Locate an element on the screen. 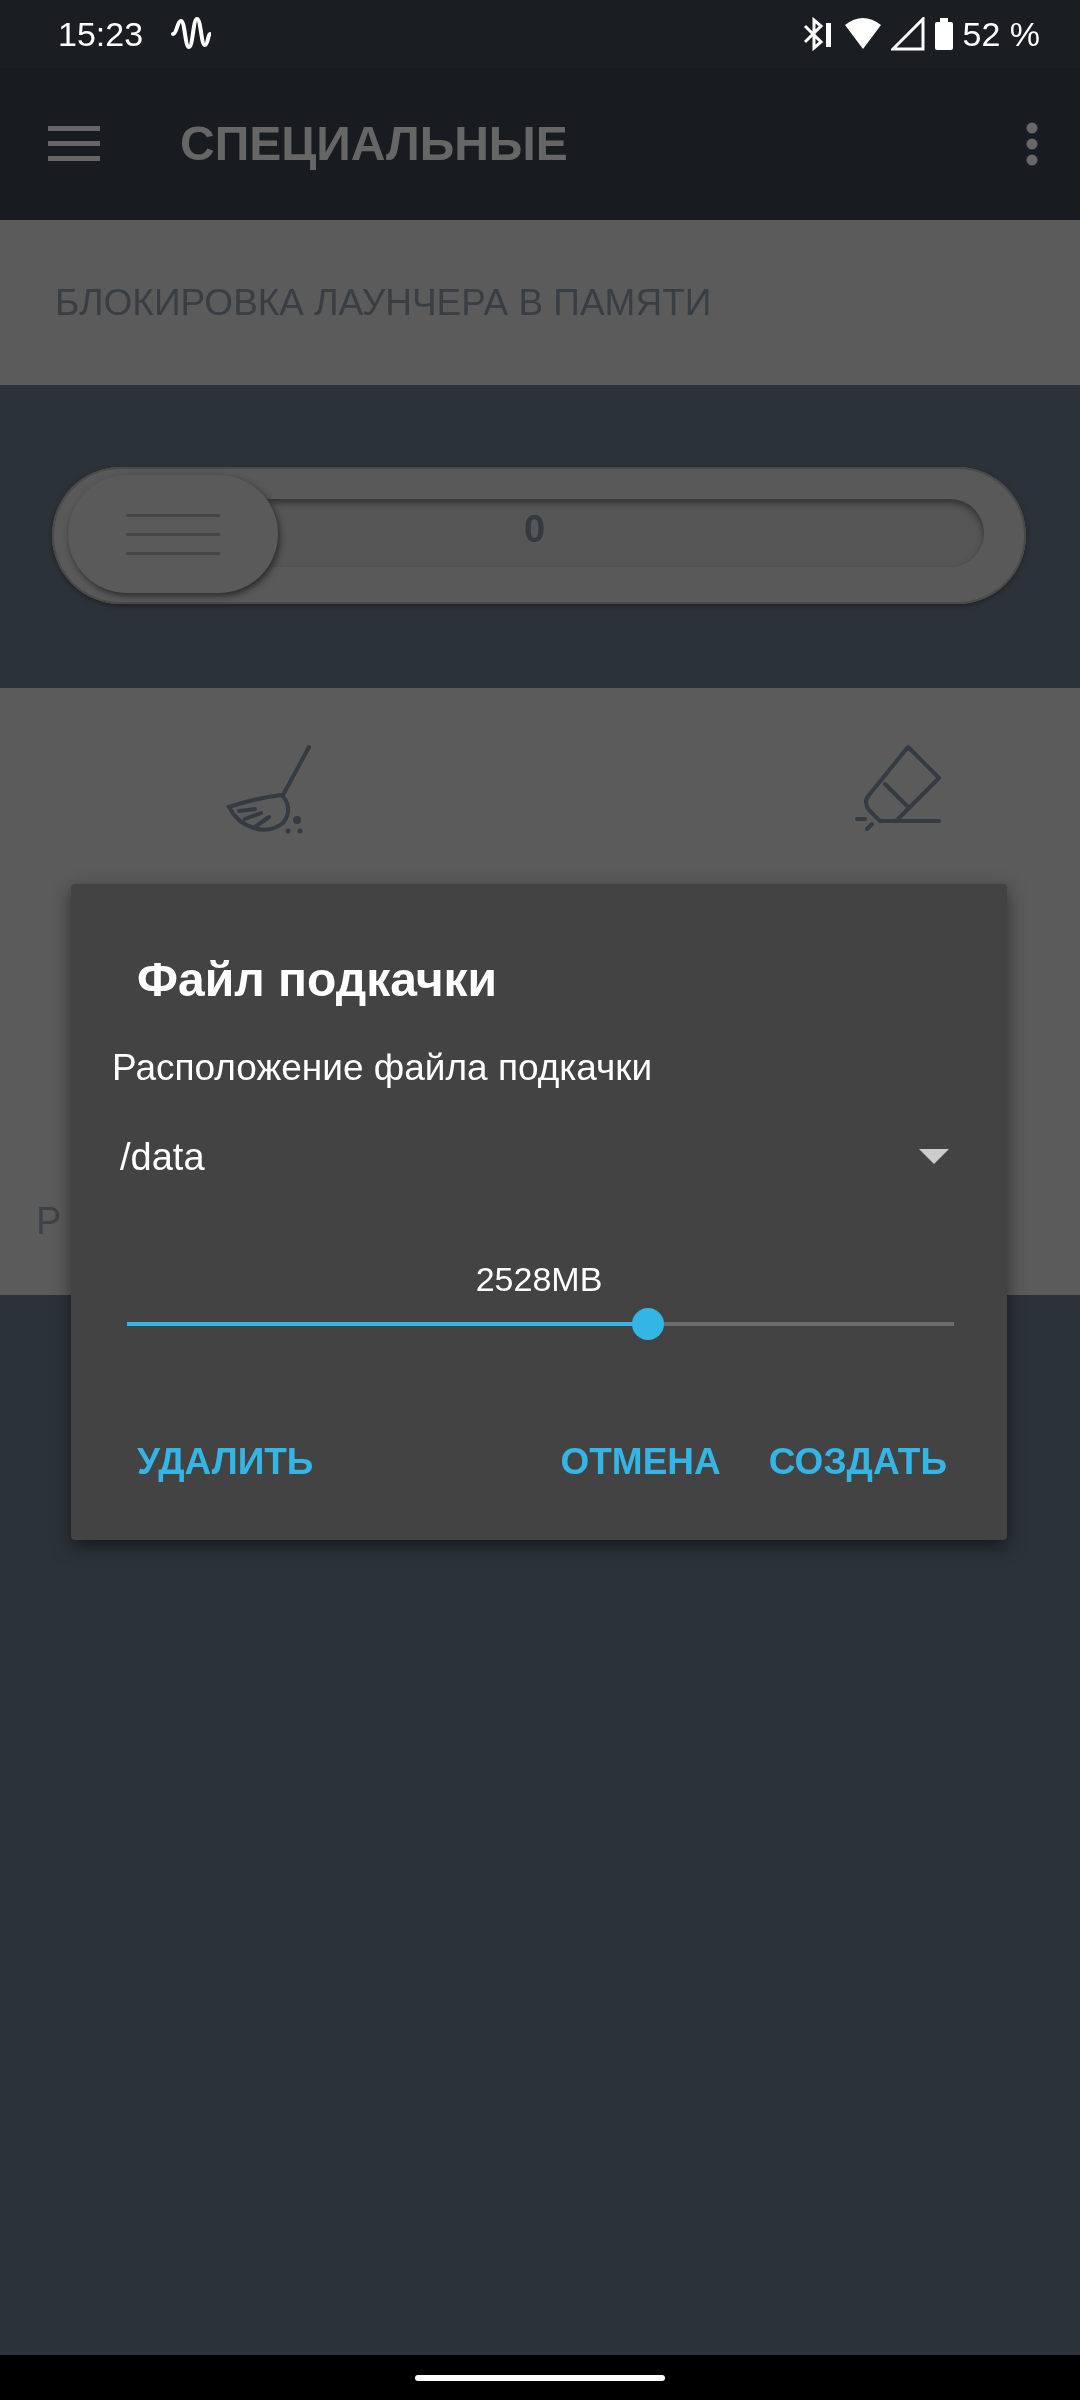 This screenshot has width=1080, height=2400. size-slider is located at coordinates (540, 1324).